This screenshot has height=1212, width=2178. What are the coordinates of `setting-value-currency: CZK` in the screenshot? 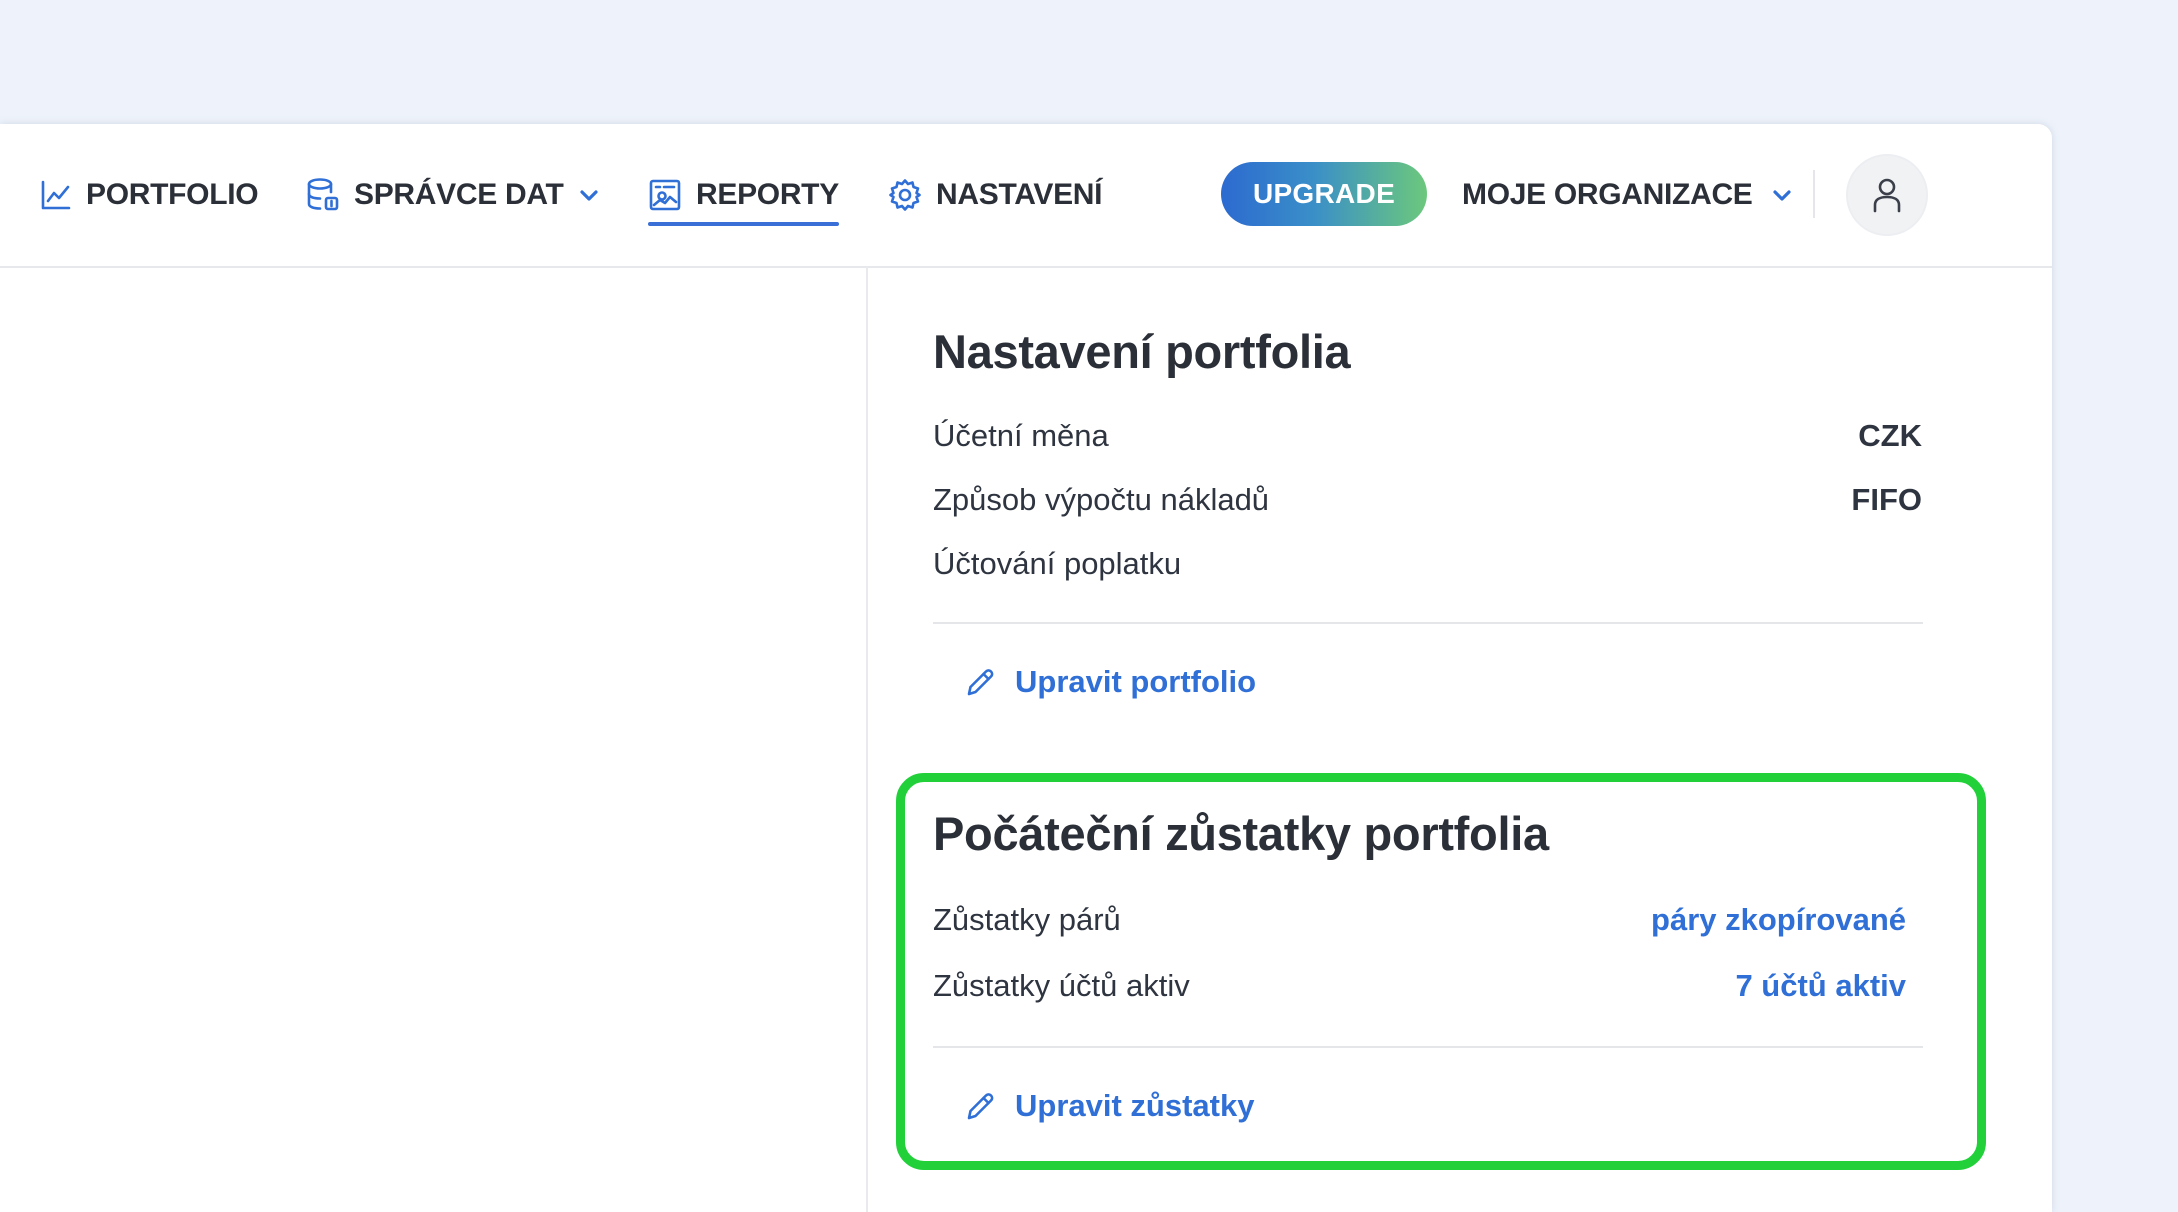 It's located at (1890, 435).